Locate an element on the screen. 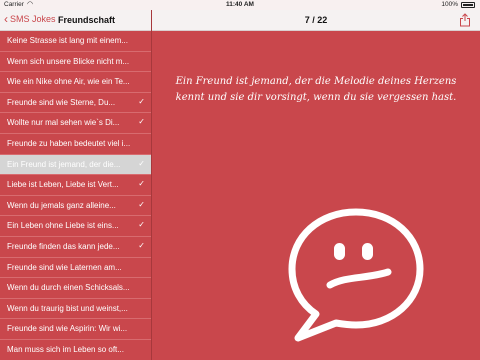 This screenshot has width=480, height=360. back-button: ‹ SMS Jokes is located at coordinates (30, 18).